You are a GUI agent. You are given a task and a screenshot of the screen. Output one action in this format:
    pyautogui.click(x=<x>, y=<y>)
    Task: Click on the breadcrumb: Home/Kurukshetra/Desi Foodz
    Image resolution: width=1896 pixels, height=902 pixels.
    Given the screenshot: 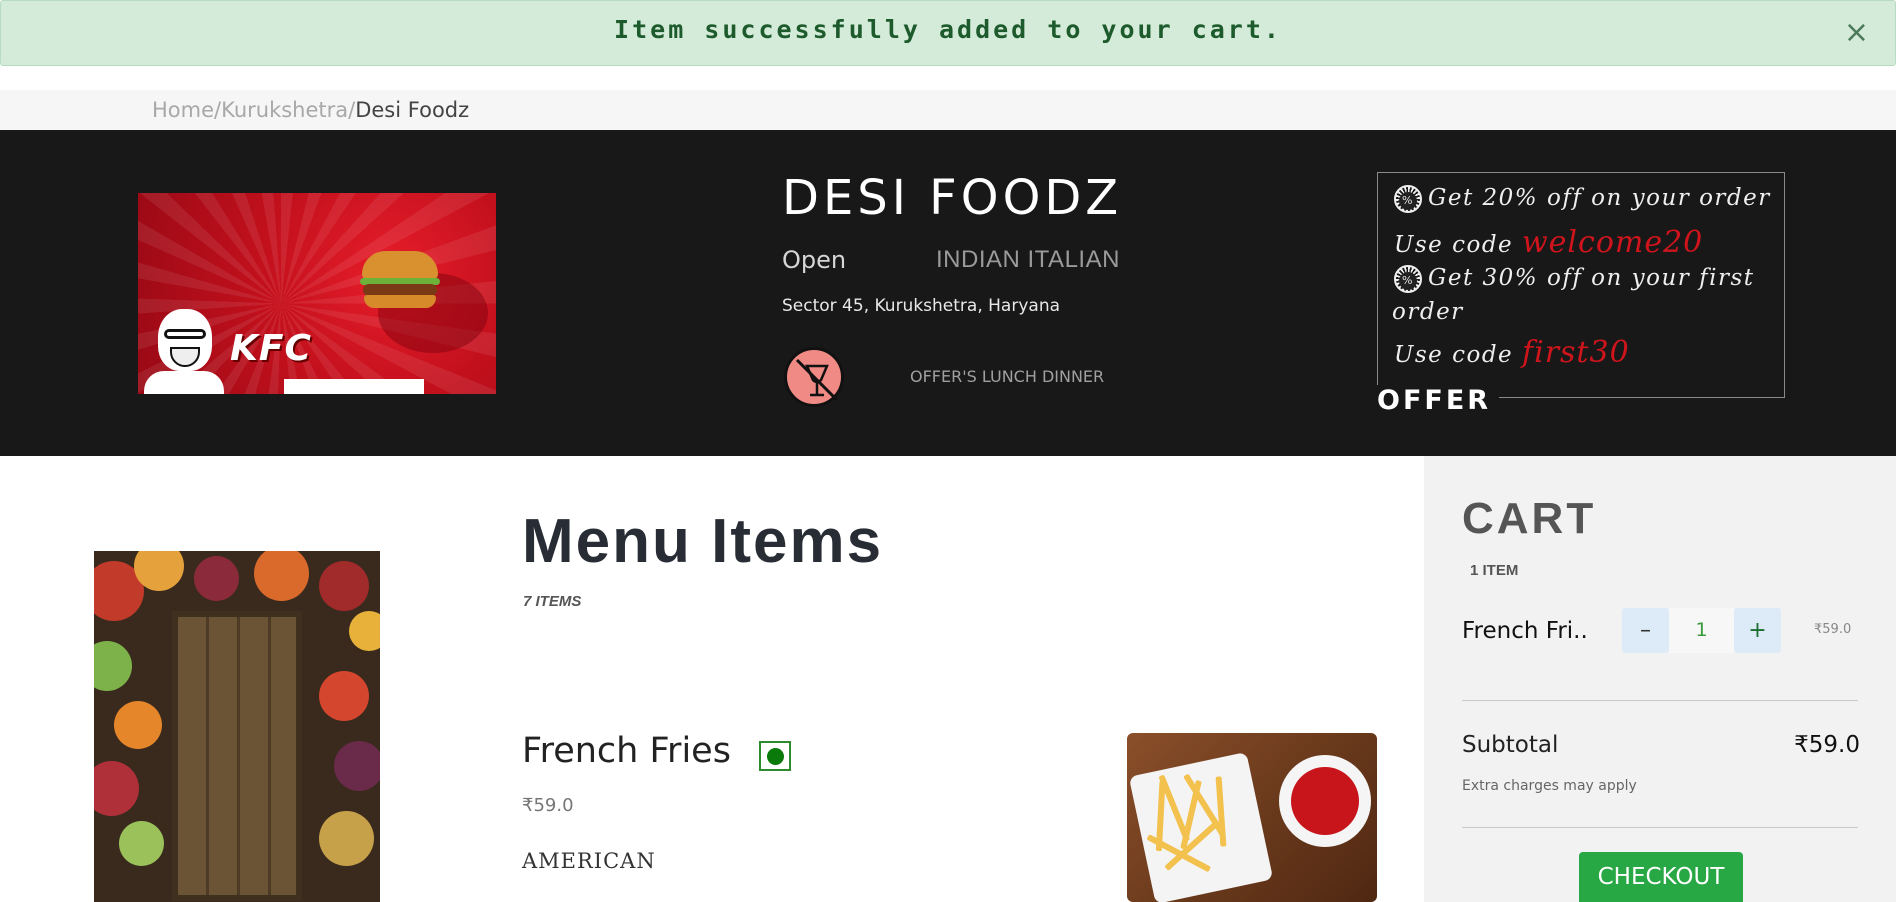 What is the action you would take?
    pyautogui.click(x=948, y=110)
    